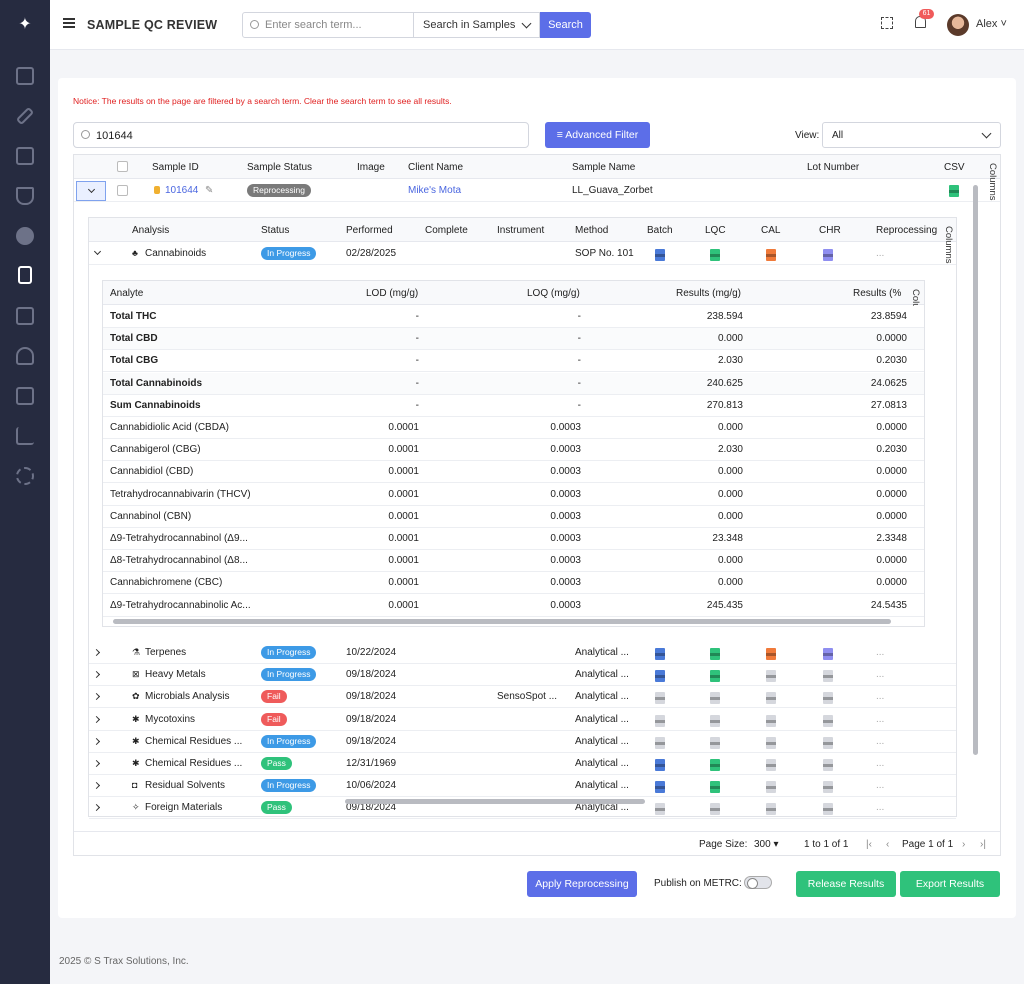  What do you see at coordinates (877, 293) in the screenshot?
I see `col-results-pct: Results (%` at bounding box center [877, 293].